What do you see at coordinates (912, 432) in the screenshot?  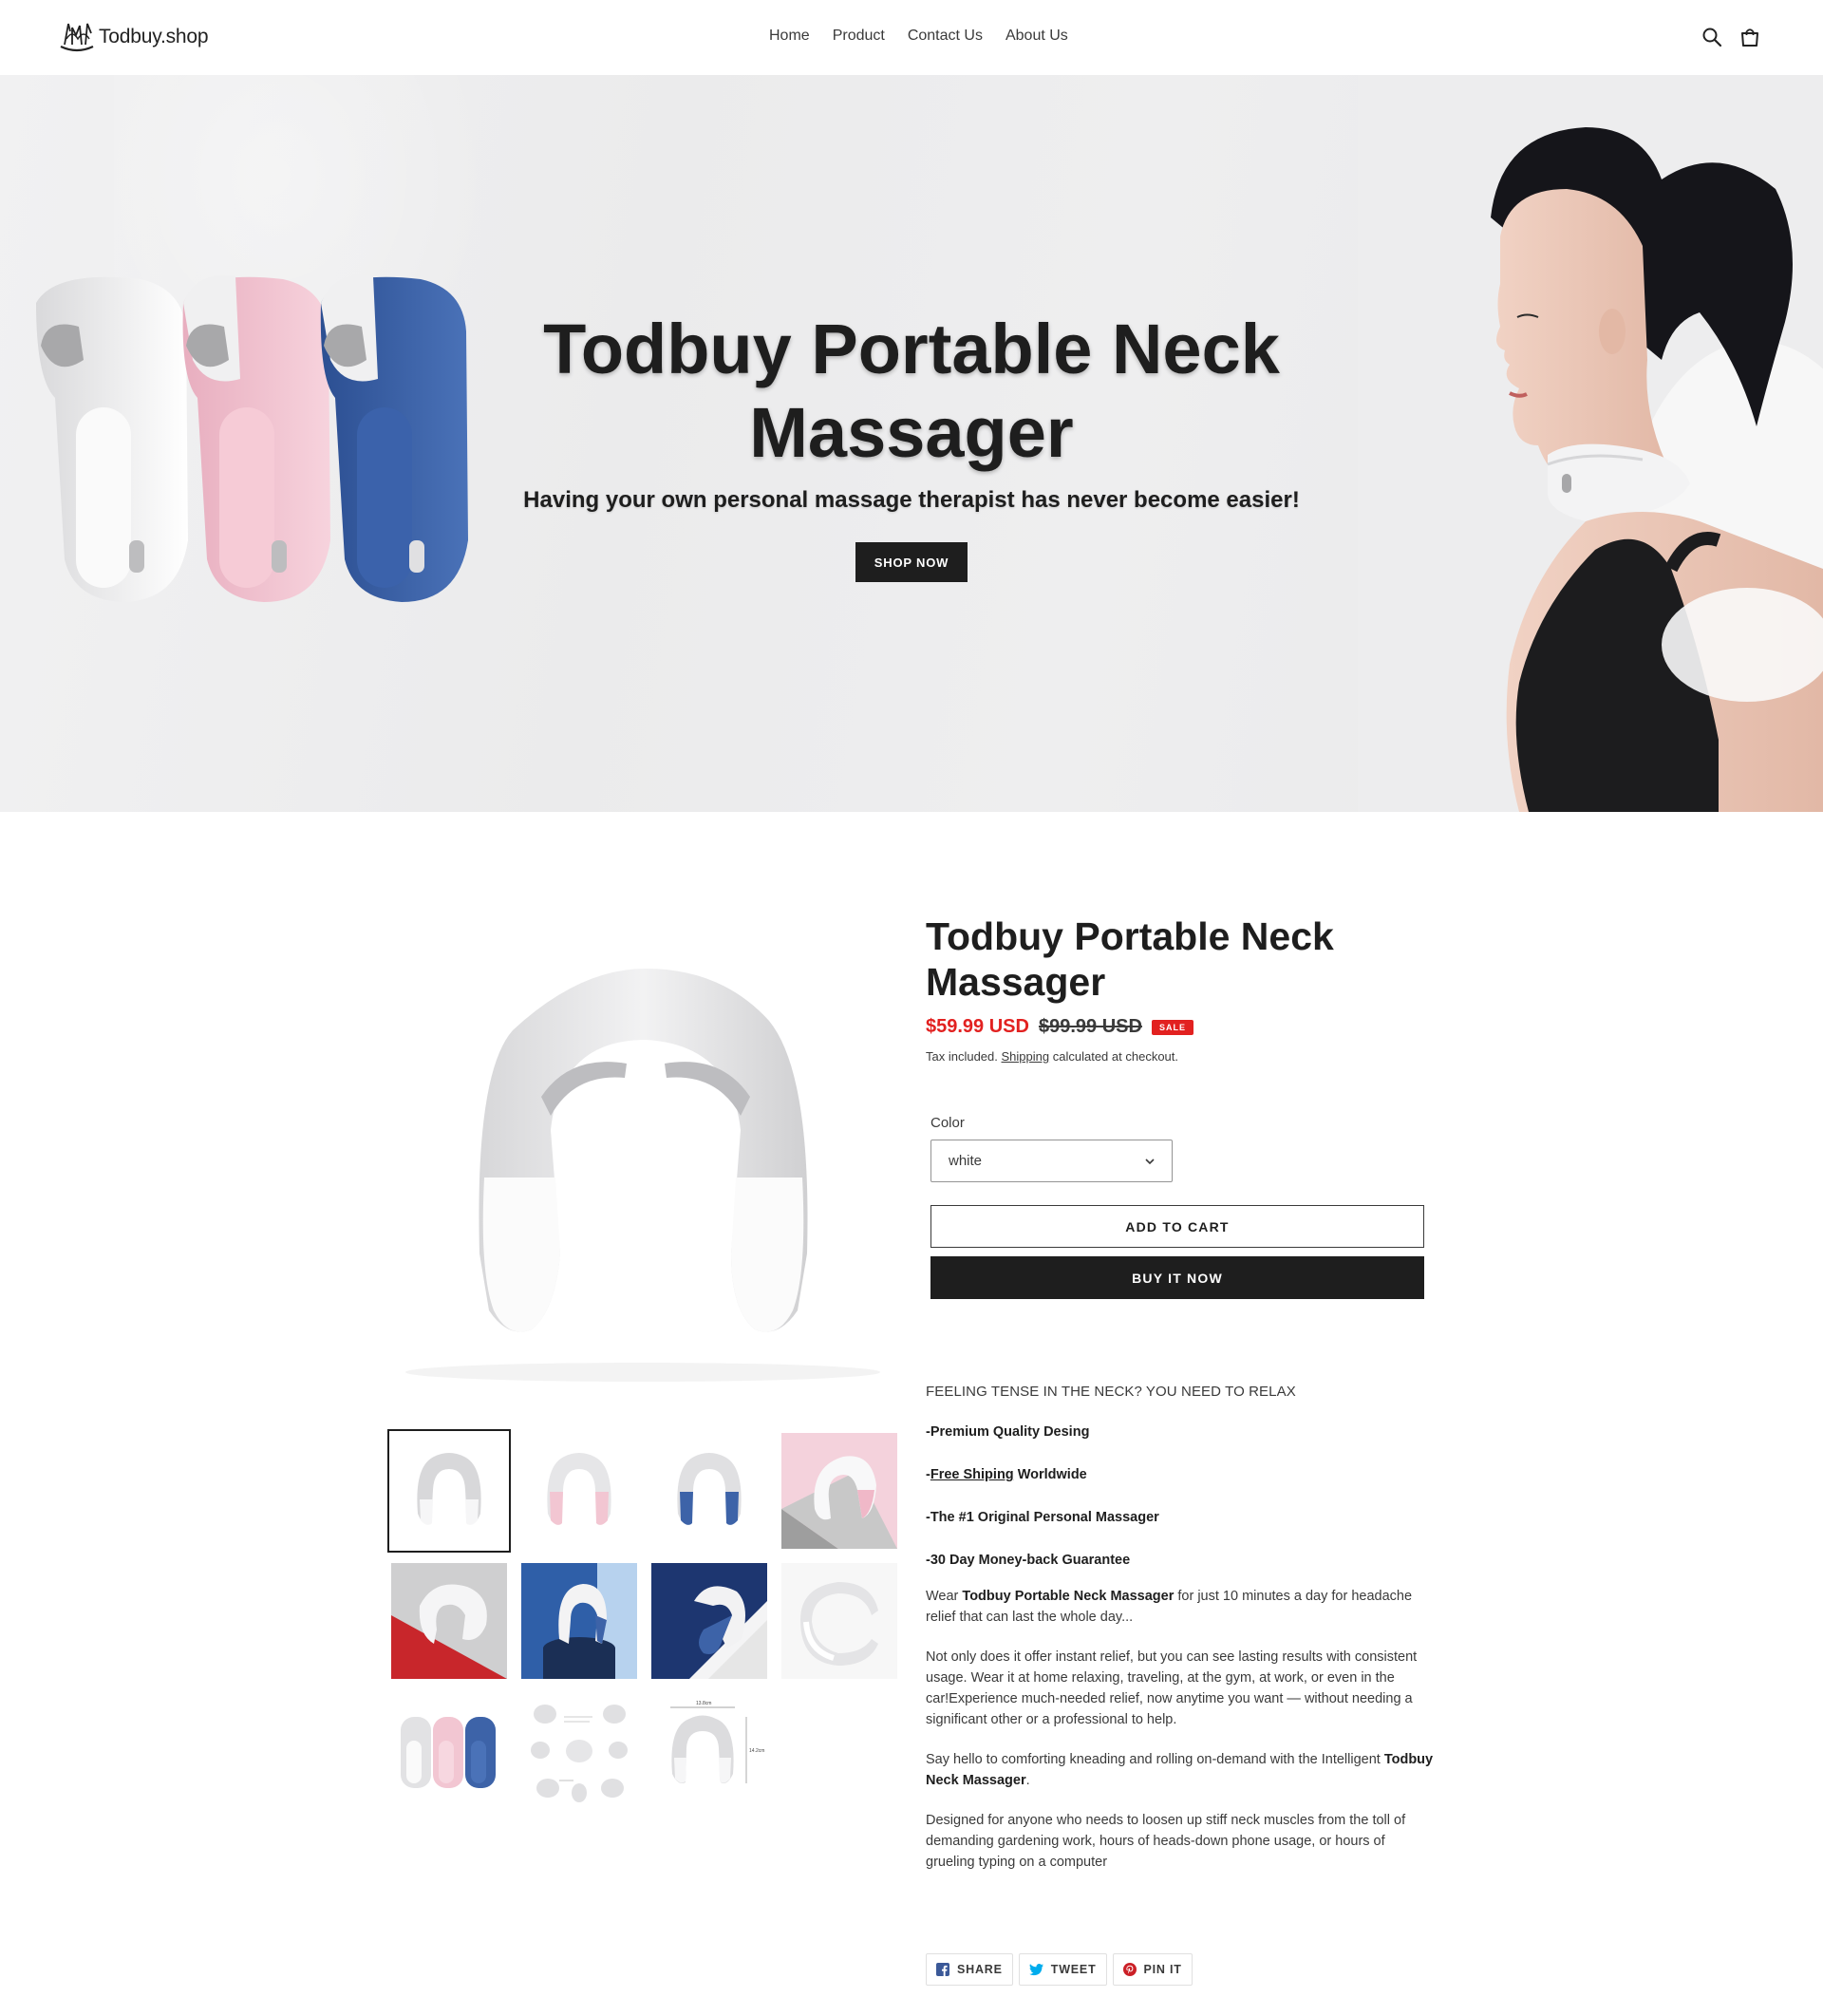 I see `hero-title-line-2: Massager` at bounding box center [912, 432].